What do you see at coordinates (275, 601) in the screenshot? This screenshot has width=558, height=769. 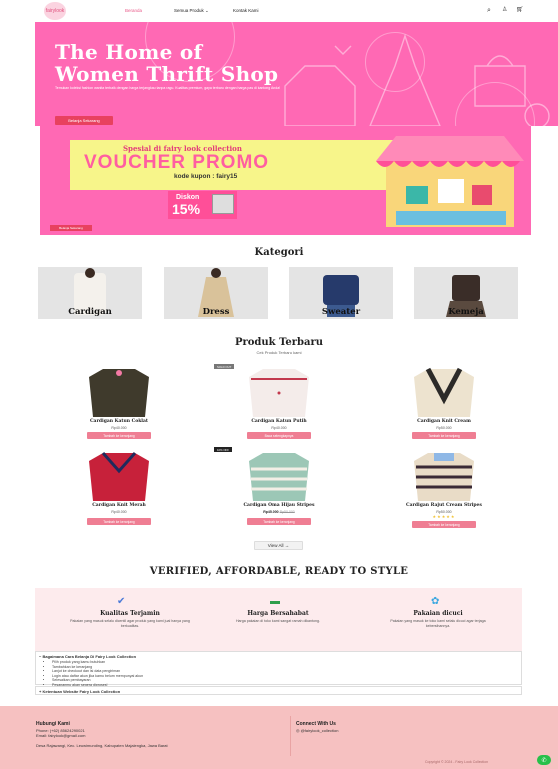 I see `money-icon: ▬` at bounding box center [275, 601].